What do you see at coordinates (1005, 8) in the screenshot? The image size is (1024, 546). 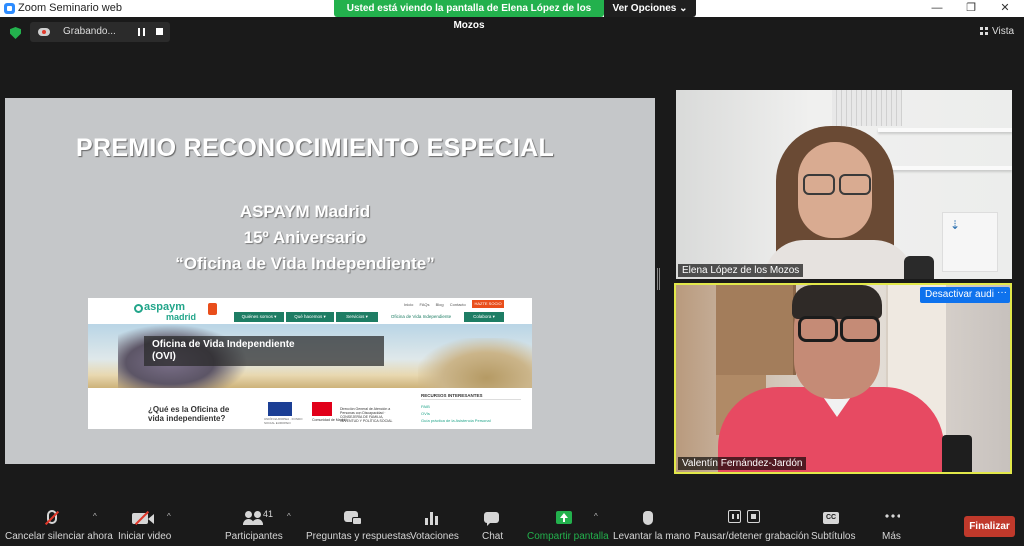 I see `close-button: ✕` at bounding box center [1005, 8].